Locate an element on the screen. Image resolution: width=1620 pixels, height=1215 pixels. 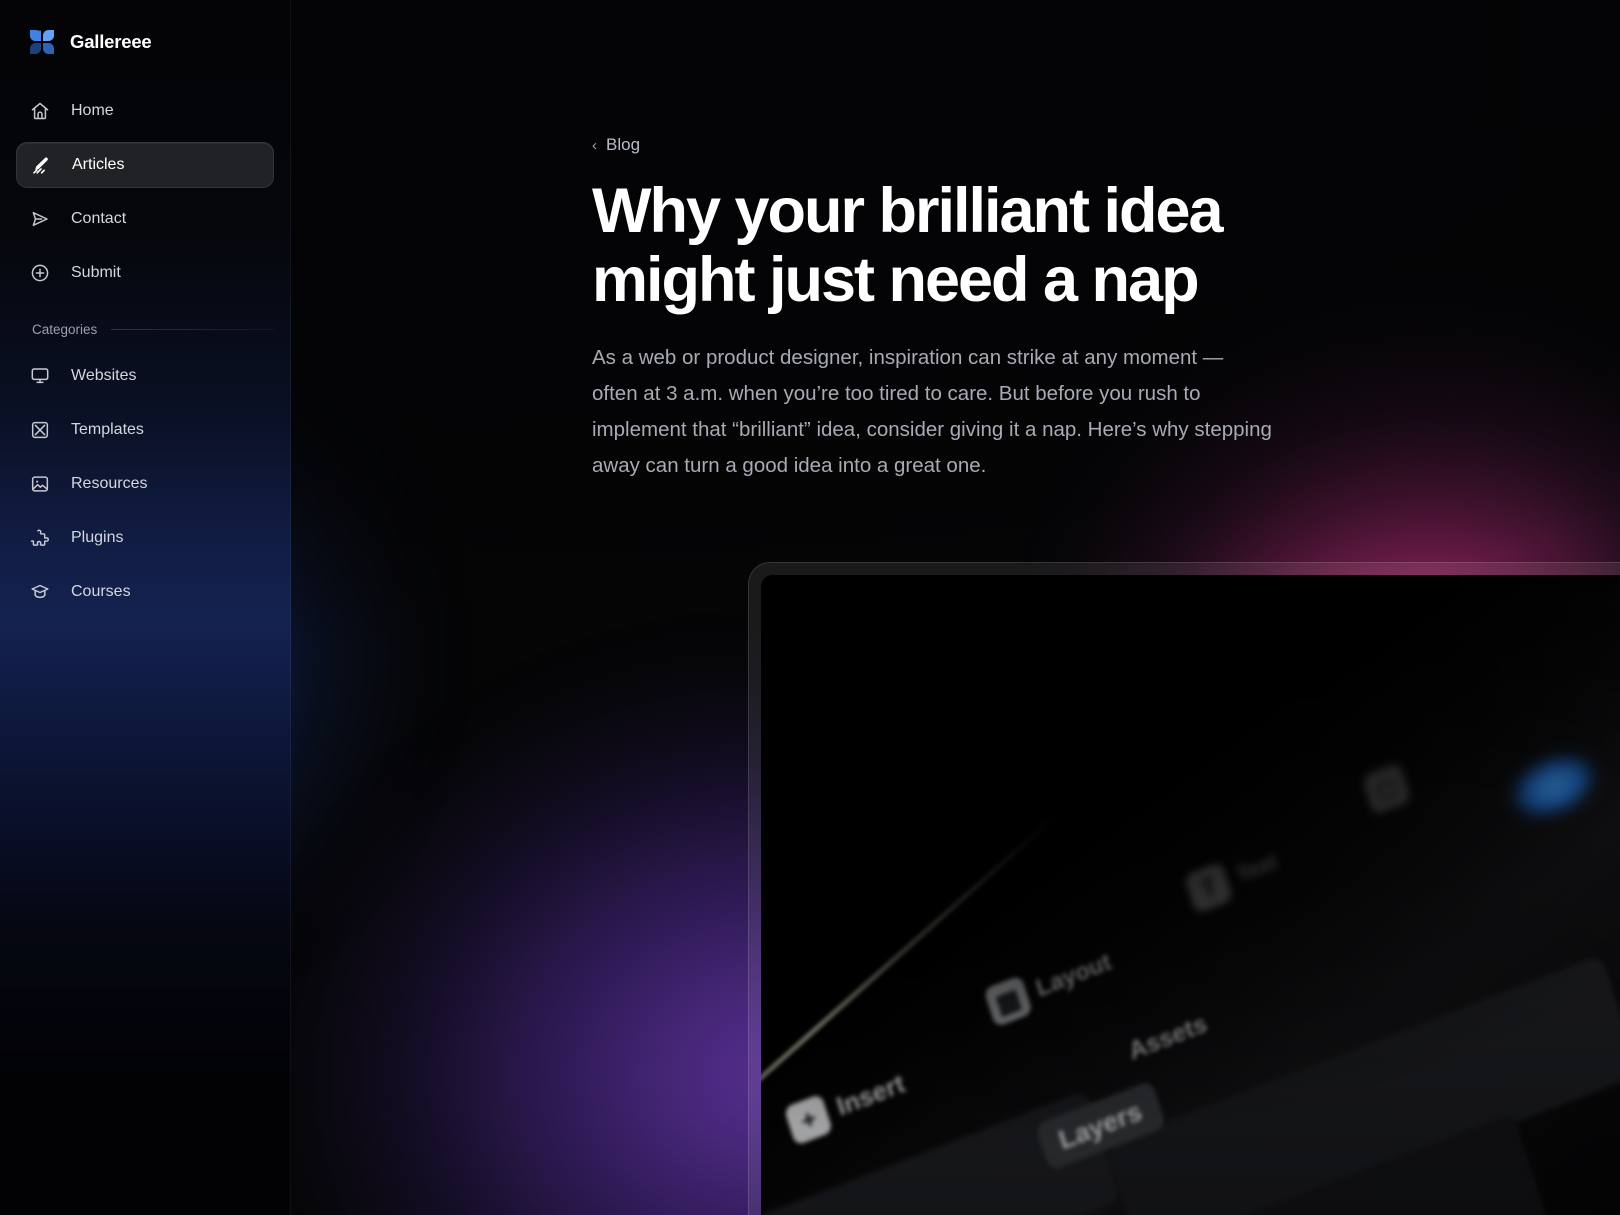
sidebar-item-label: Contact is located at coordinates (99, 218).